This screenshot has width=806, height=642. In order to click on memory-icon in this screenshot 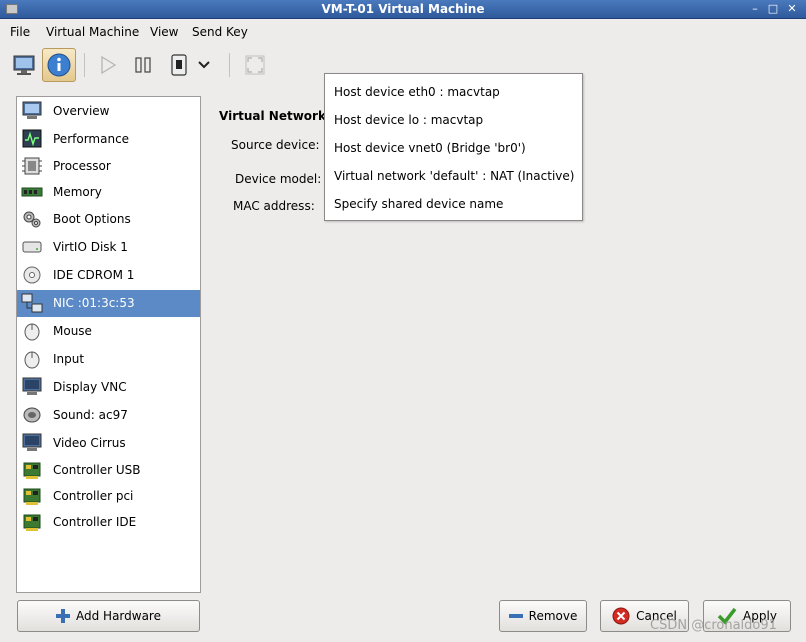, I will do `click(32, 192)`.